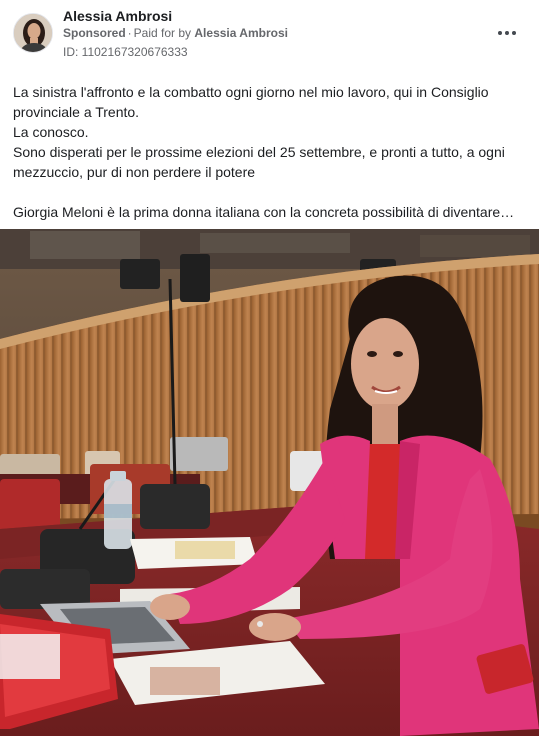  I want to click on avatar, so click(33, 33).